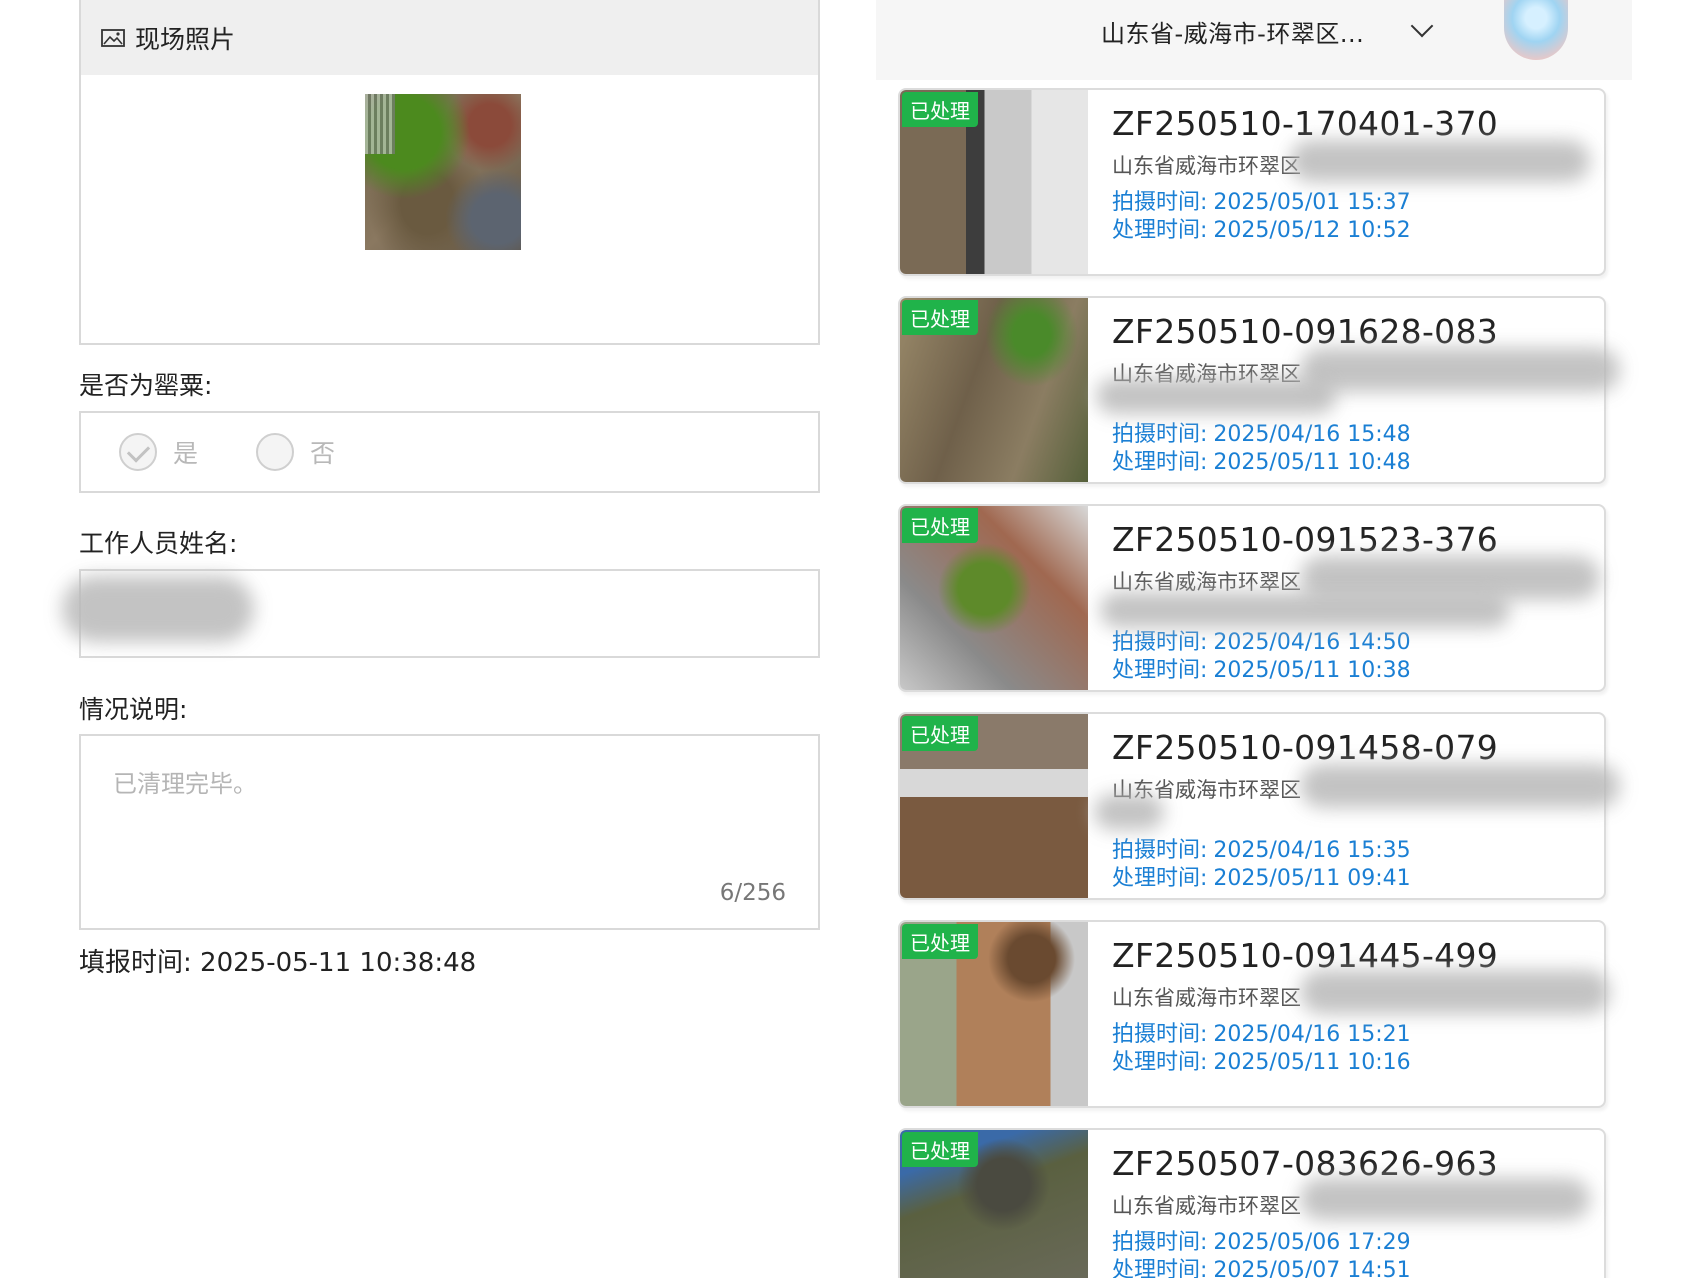  What do you see at coordinates (138, 452) in the screenshot?
I see `radio-checked-icon` at bounding box center [138, 452].